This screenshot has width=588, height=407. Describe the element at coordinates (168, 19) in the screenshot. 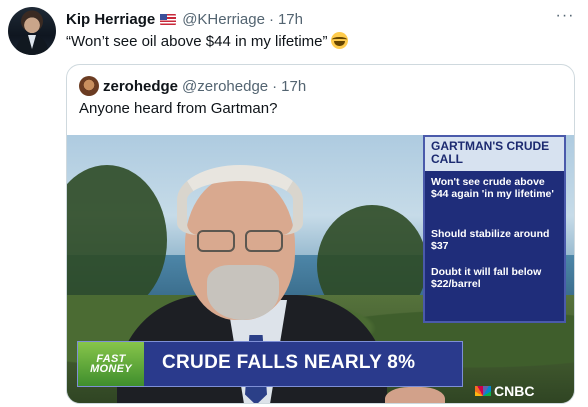

I see `us-flag-icon` at that location.